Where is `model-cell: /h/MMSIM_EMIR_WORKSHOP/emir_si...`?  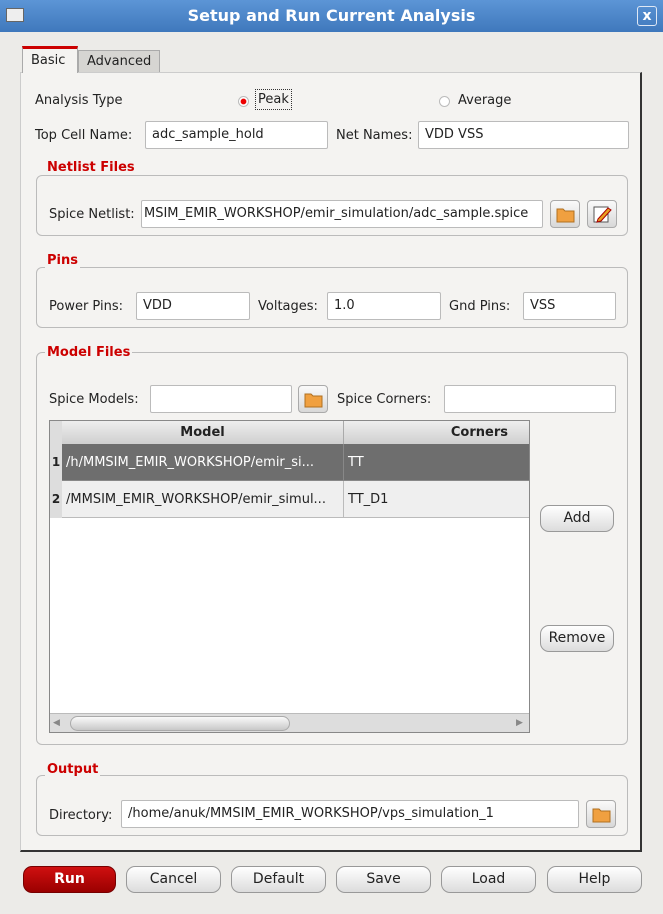
model-cell: /h/MMSIM_EMIR_WORKSHOP/emir_si... is located at coordinates (203, 462).